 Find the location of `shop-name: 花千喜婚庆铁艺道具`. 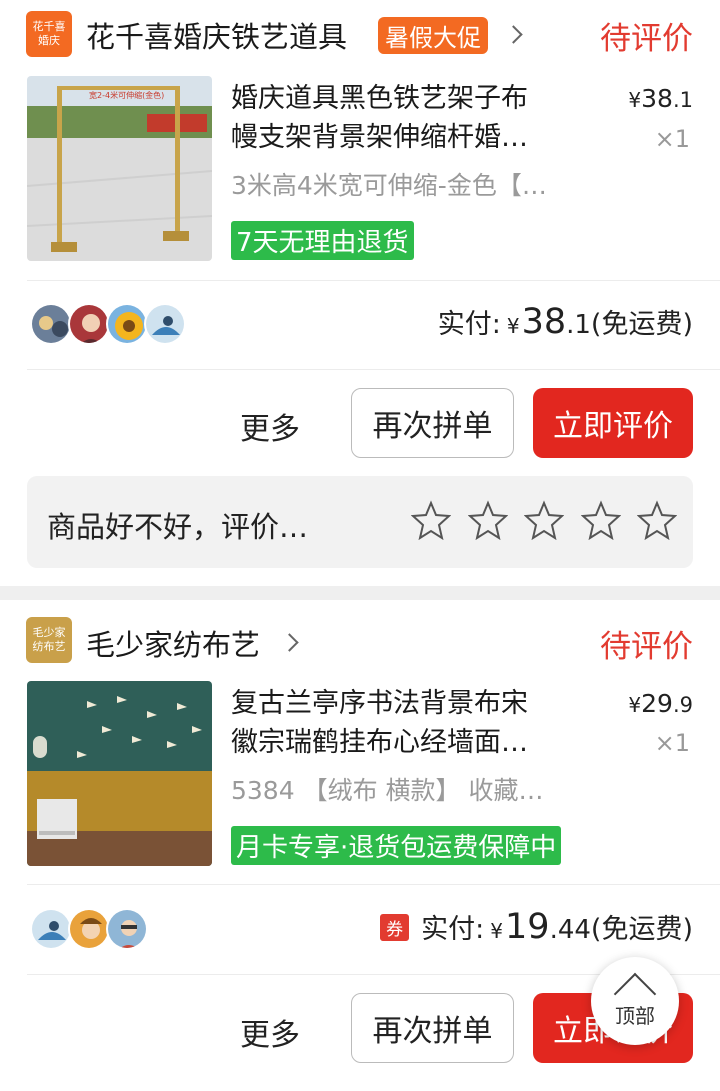

shop-name: 花千喜婚庆铁艺道具 is located at coordinates (216, 35).